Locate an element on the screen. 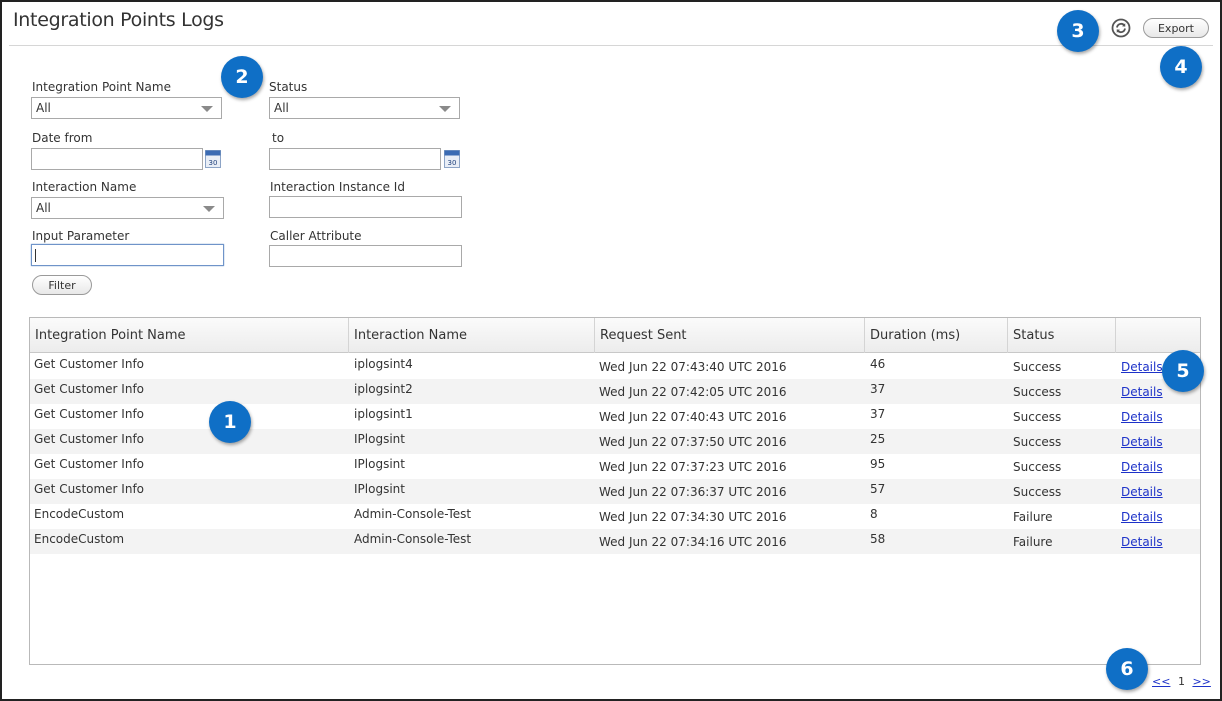 The width and height of the screenshot is (1222, 701). date-from-input is located at coordinates (117, 159).